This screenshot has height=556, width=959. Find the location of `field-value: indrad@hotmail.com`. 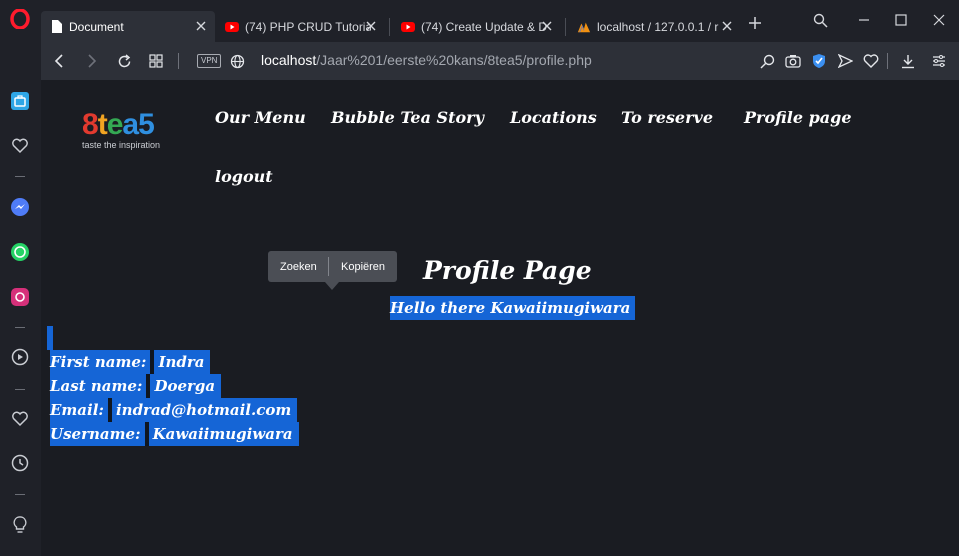

field-value: indrad@hotmail.com is located at coordinates (204, 410).